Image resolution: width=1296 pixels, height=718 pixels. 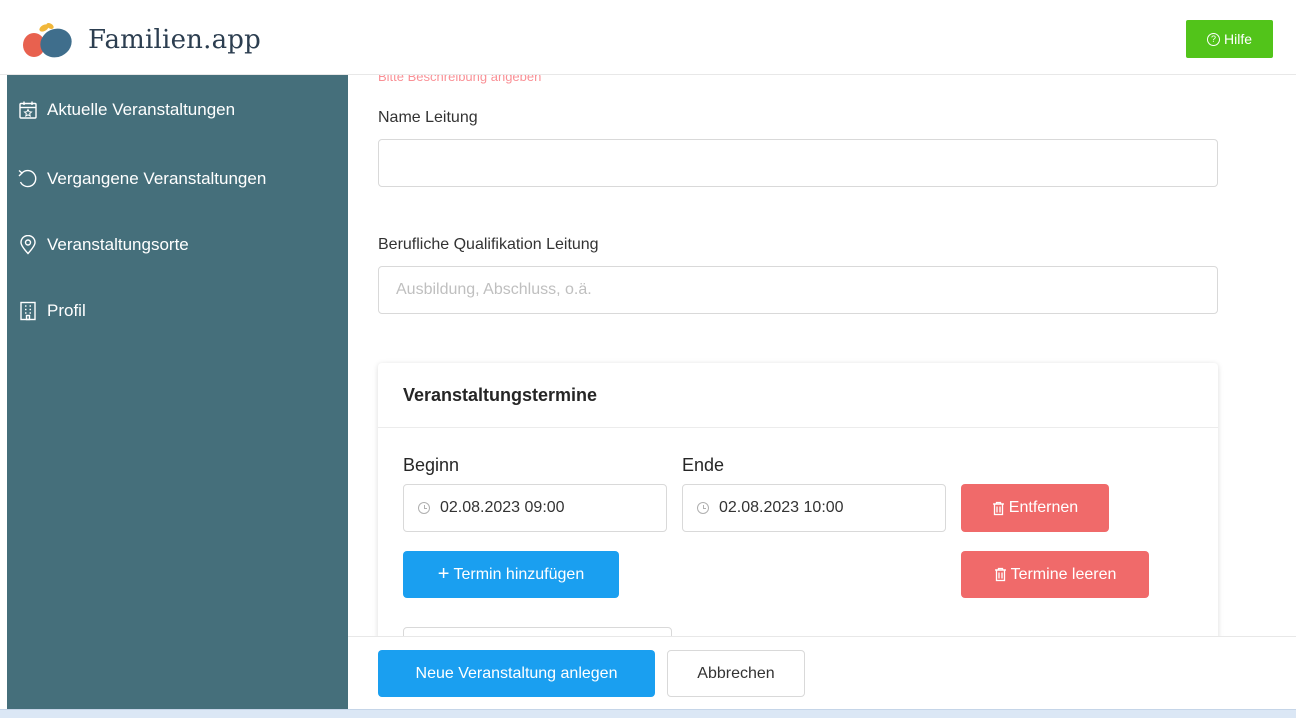 I want to click on sidebar-item-past-events: Vergangene Veranstaltungen, so click(x=177, y=179).